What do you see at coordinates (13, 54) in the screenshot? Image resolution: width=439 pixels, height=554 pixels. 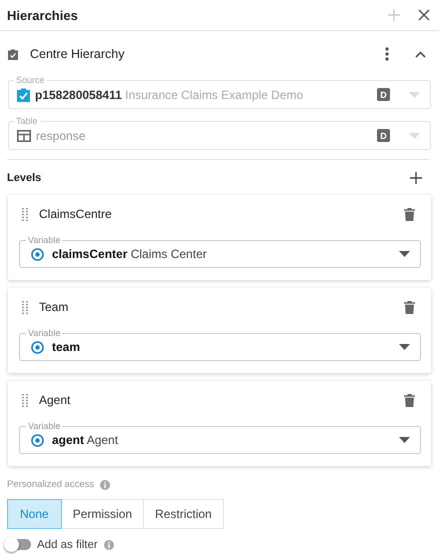 I see `clipboard-icon` at bounding box center [13, 54].